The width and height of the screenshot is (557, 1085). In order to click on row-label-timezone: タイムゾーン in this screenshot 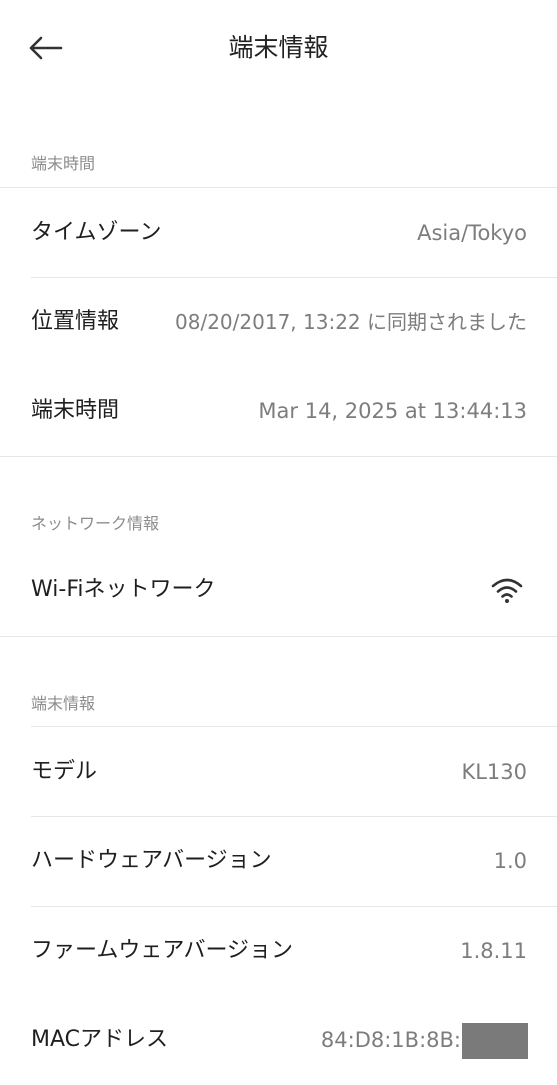, I will do `click(96, 232)`.